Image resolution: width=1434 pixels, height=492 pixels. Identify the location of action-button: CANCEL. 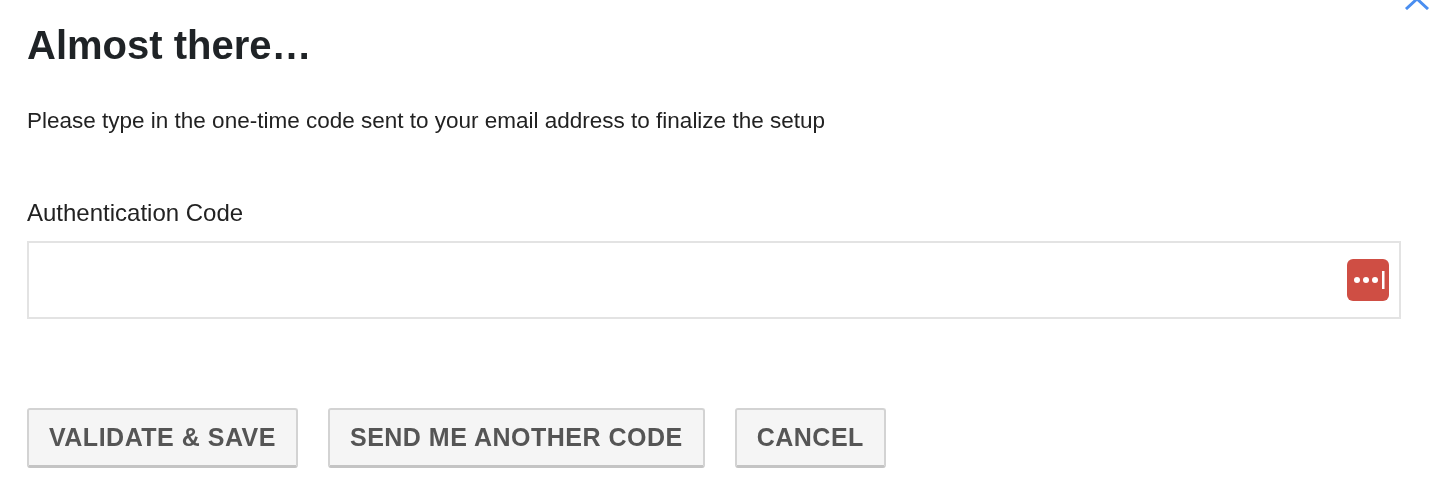
(810, 438).